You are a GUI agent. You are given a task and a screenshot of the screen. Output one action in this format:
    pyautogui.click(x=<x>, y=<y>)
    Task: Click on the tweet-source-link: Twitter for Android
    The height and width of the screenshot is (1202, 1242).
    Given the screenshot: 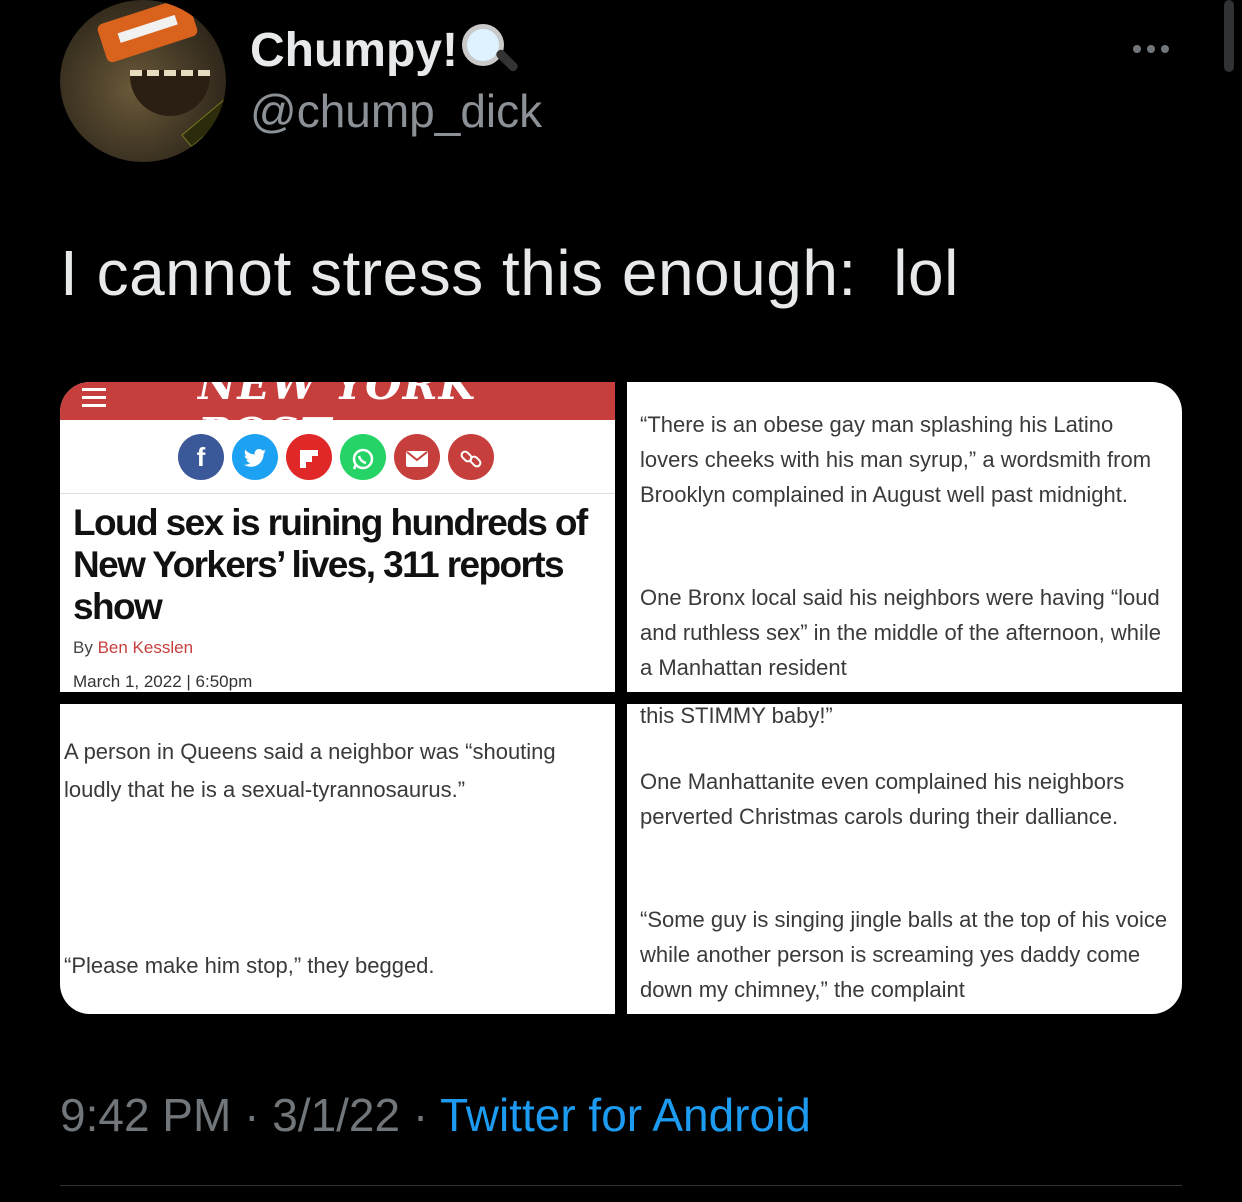 What is the action you would take?
    pyautogui.click(x=625, y=1115)
    